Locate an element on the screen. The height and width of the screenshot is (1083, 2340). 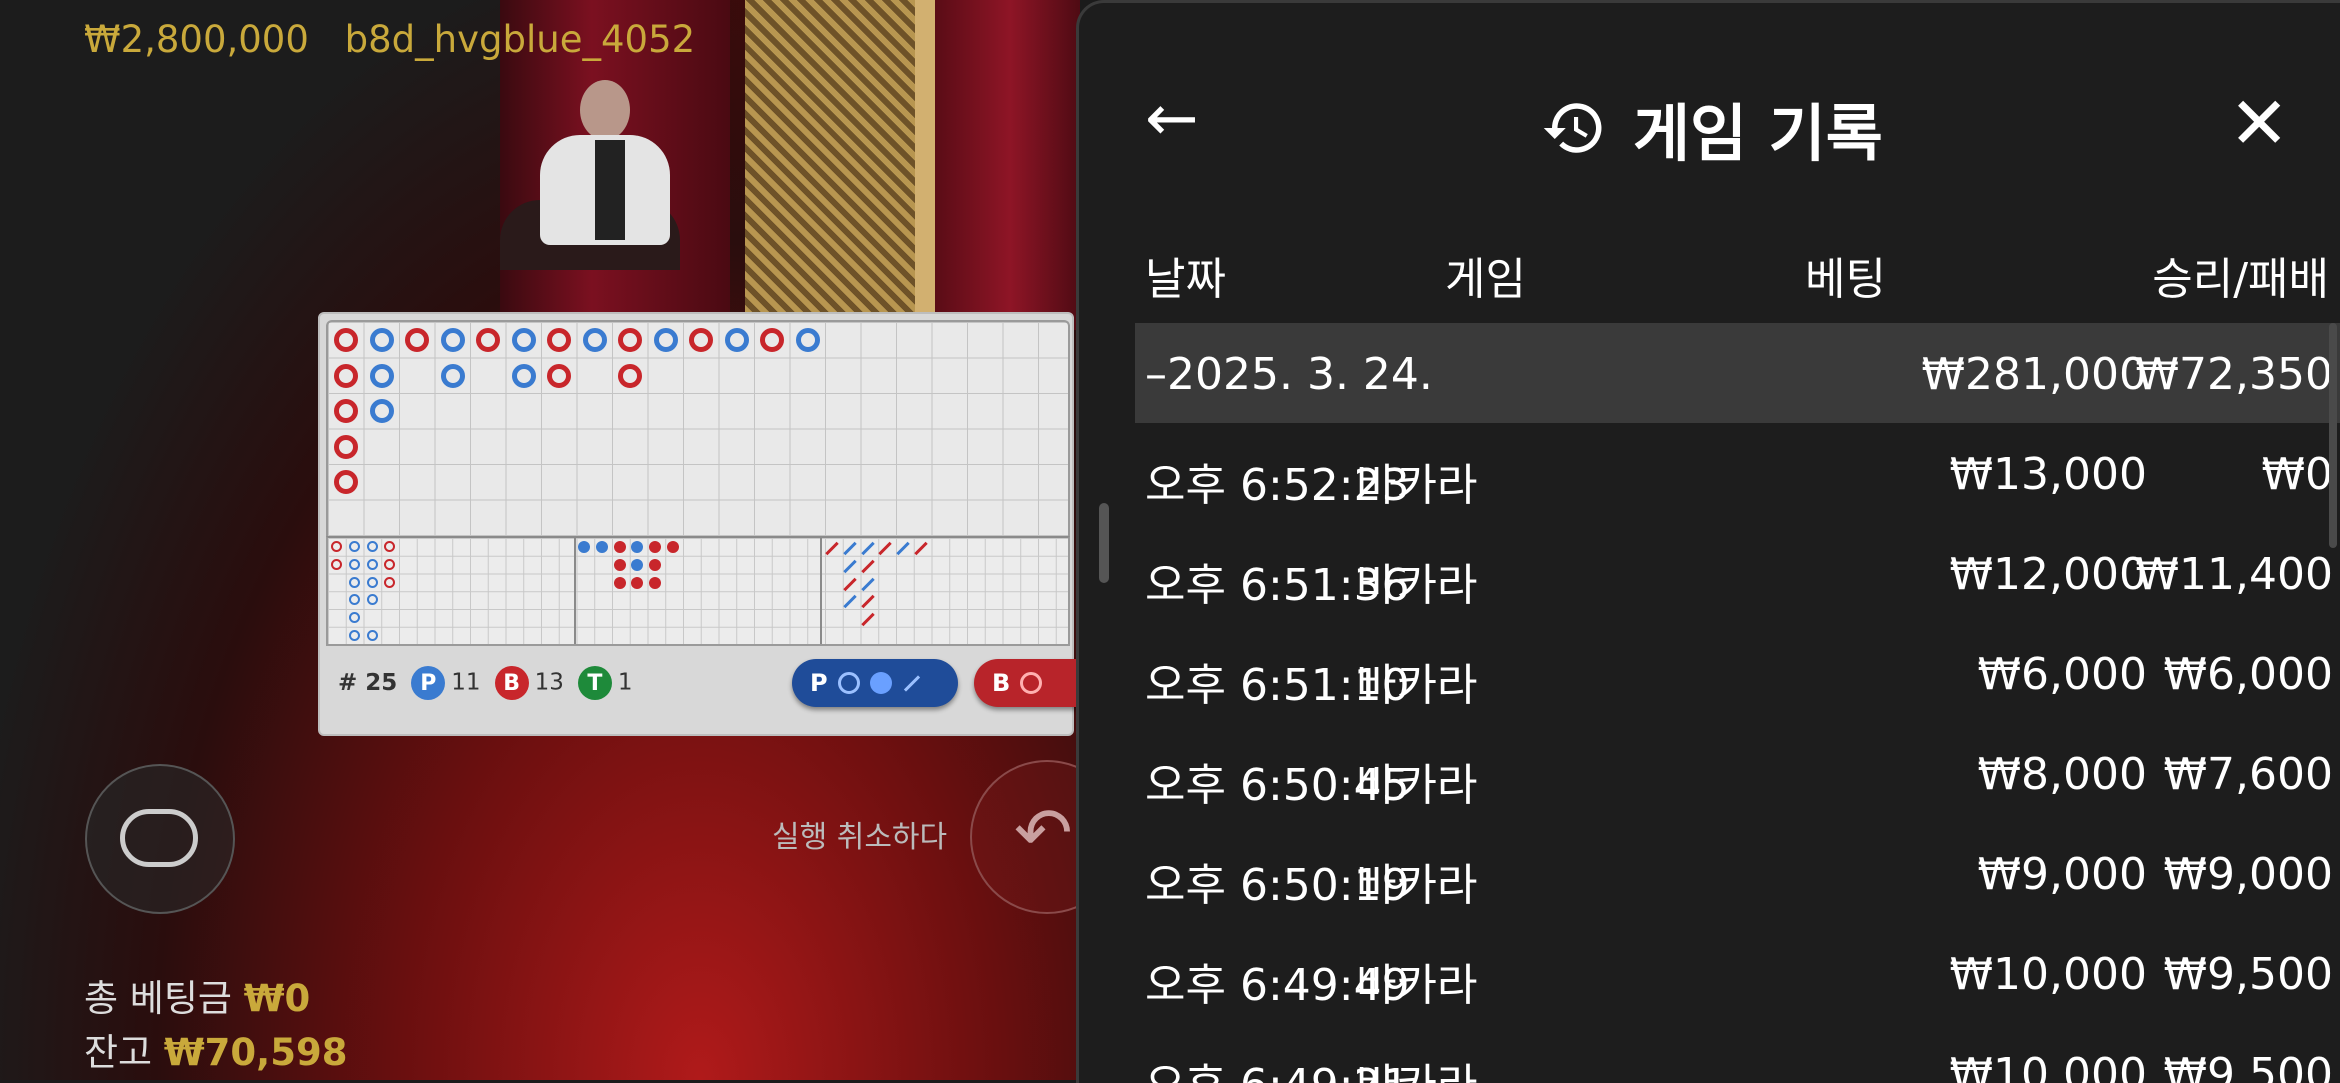
row-result: ₩0 is located at coordinates (2297, 474).